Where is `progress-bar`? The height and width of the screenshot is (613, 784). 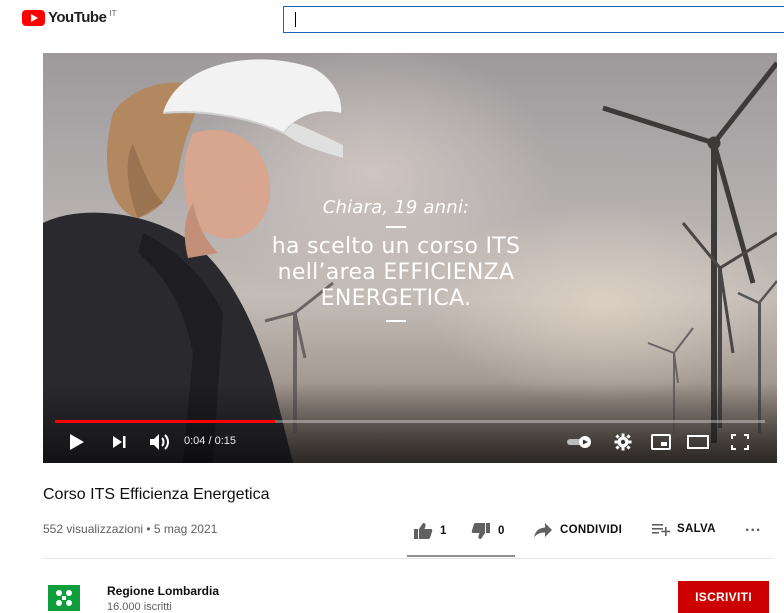
progress-bar is located at coordinates (410, 421).